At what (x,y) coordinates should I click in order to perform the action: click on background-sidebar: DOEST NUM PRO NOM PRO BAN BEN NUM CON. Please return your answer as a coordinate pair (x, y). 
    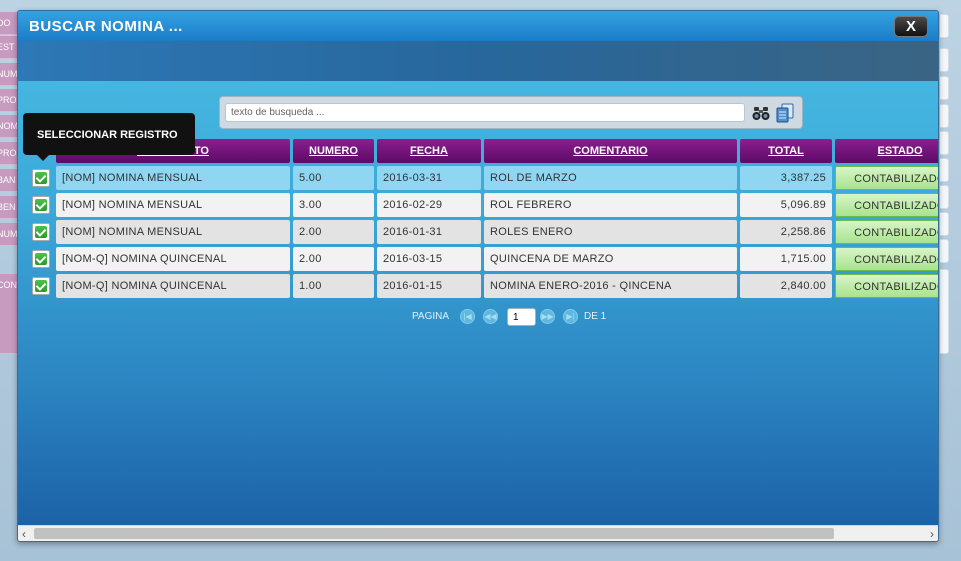
    Looking at the image, I should click on (8, 183).